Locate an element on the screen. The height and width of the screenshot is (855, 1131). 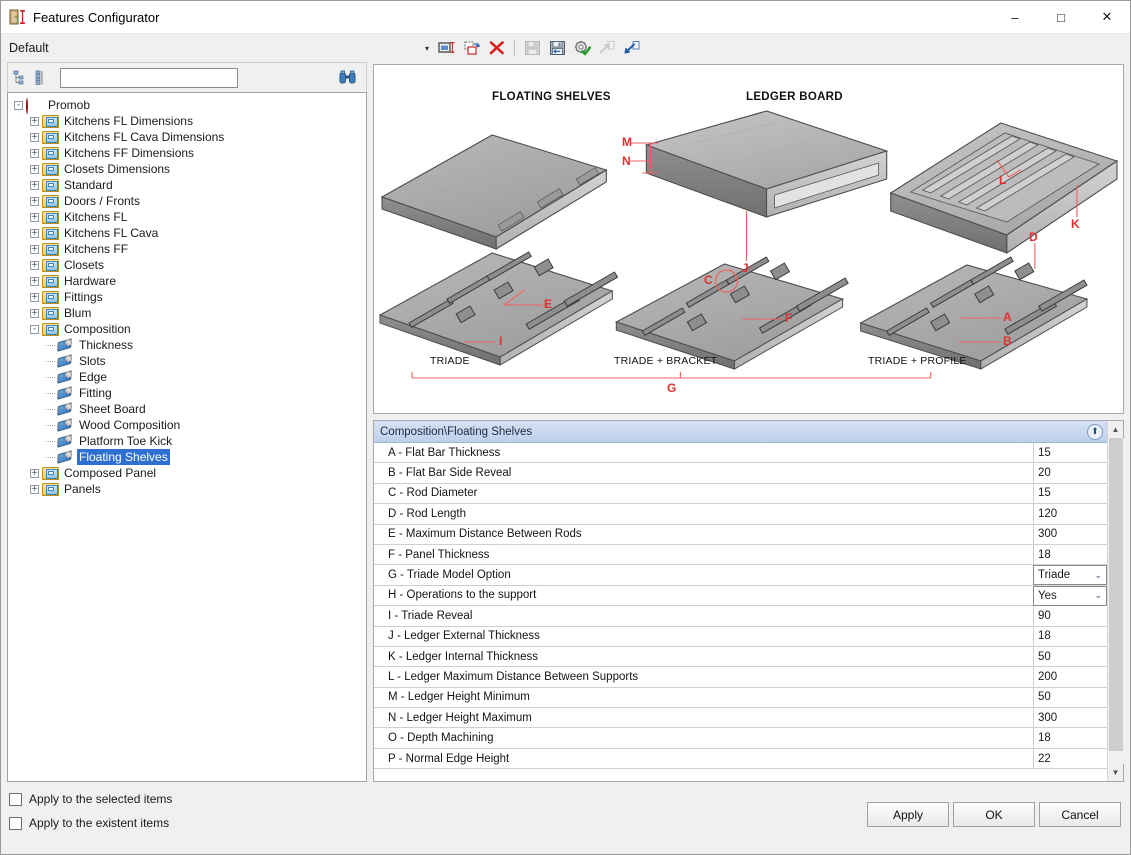
scroll-thumb is located at coordinates (1115, 594).